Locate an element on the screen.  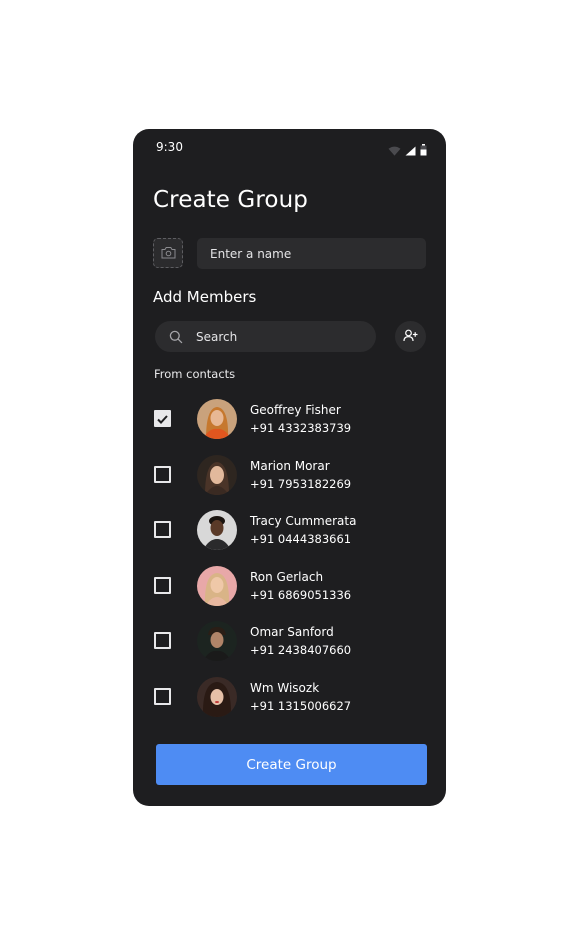
status-icons is located at coordinates (407, 150).